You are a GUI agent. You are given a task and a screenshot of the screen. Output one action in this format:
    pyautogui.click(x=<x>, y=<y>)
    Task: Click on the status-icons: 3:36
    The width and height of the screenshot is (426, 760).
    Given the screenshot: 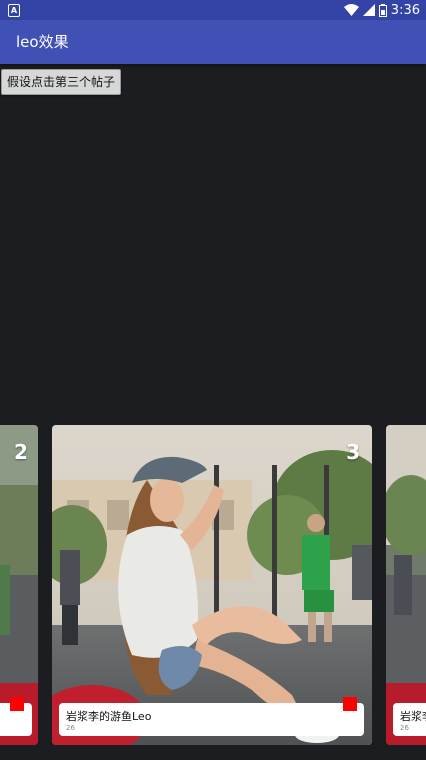 What is the action you would take?
    pyautogui.click(x=381, y=10)
    